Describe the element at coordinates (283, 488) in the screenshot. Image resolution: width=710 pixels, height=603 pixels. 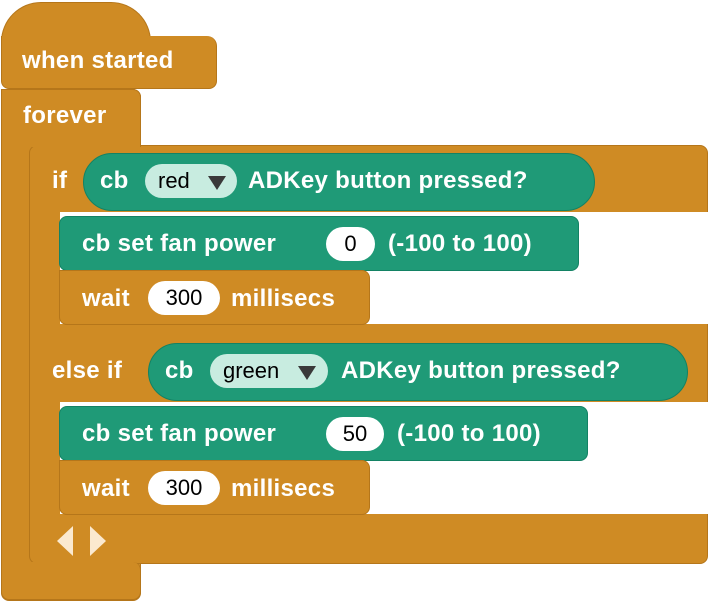
I see `wait2-suffix: millisecs` at that location.